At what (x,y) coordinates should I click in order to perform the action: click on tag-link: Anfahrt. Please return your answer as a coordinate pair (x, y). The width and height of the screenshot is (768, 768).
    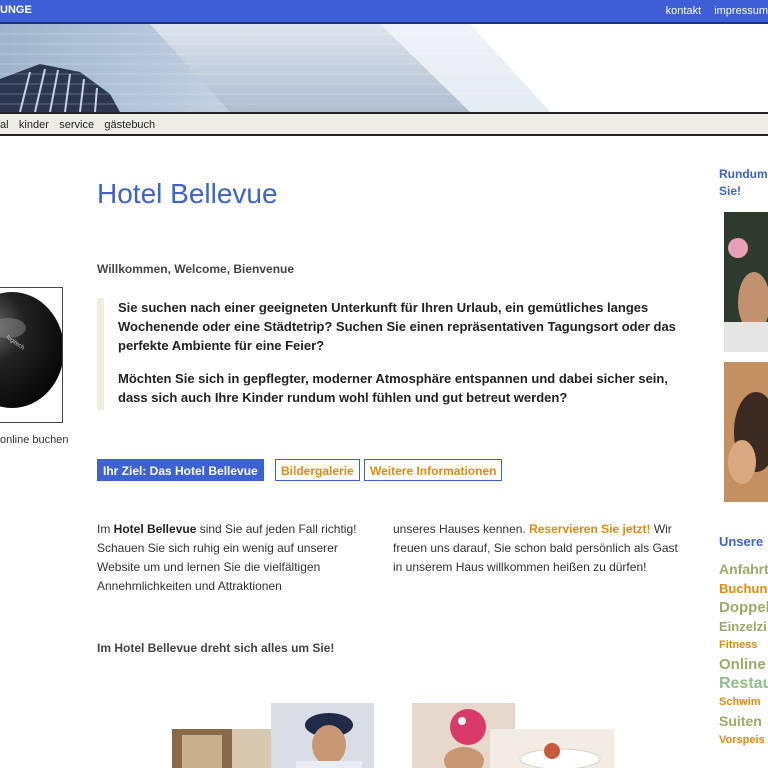
    Looking at the image, I should click on (743, 569).